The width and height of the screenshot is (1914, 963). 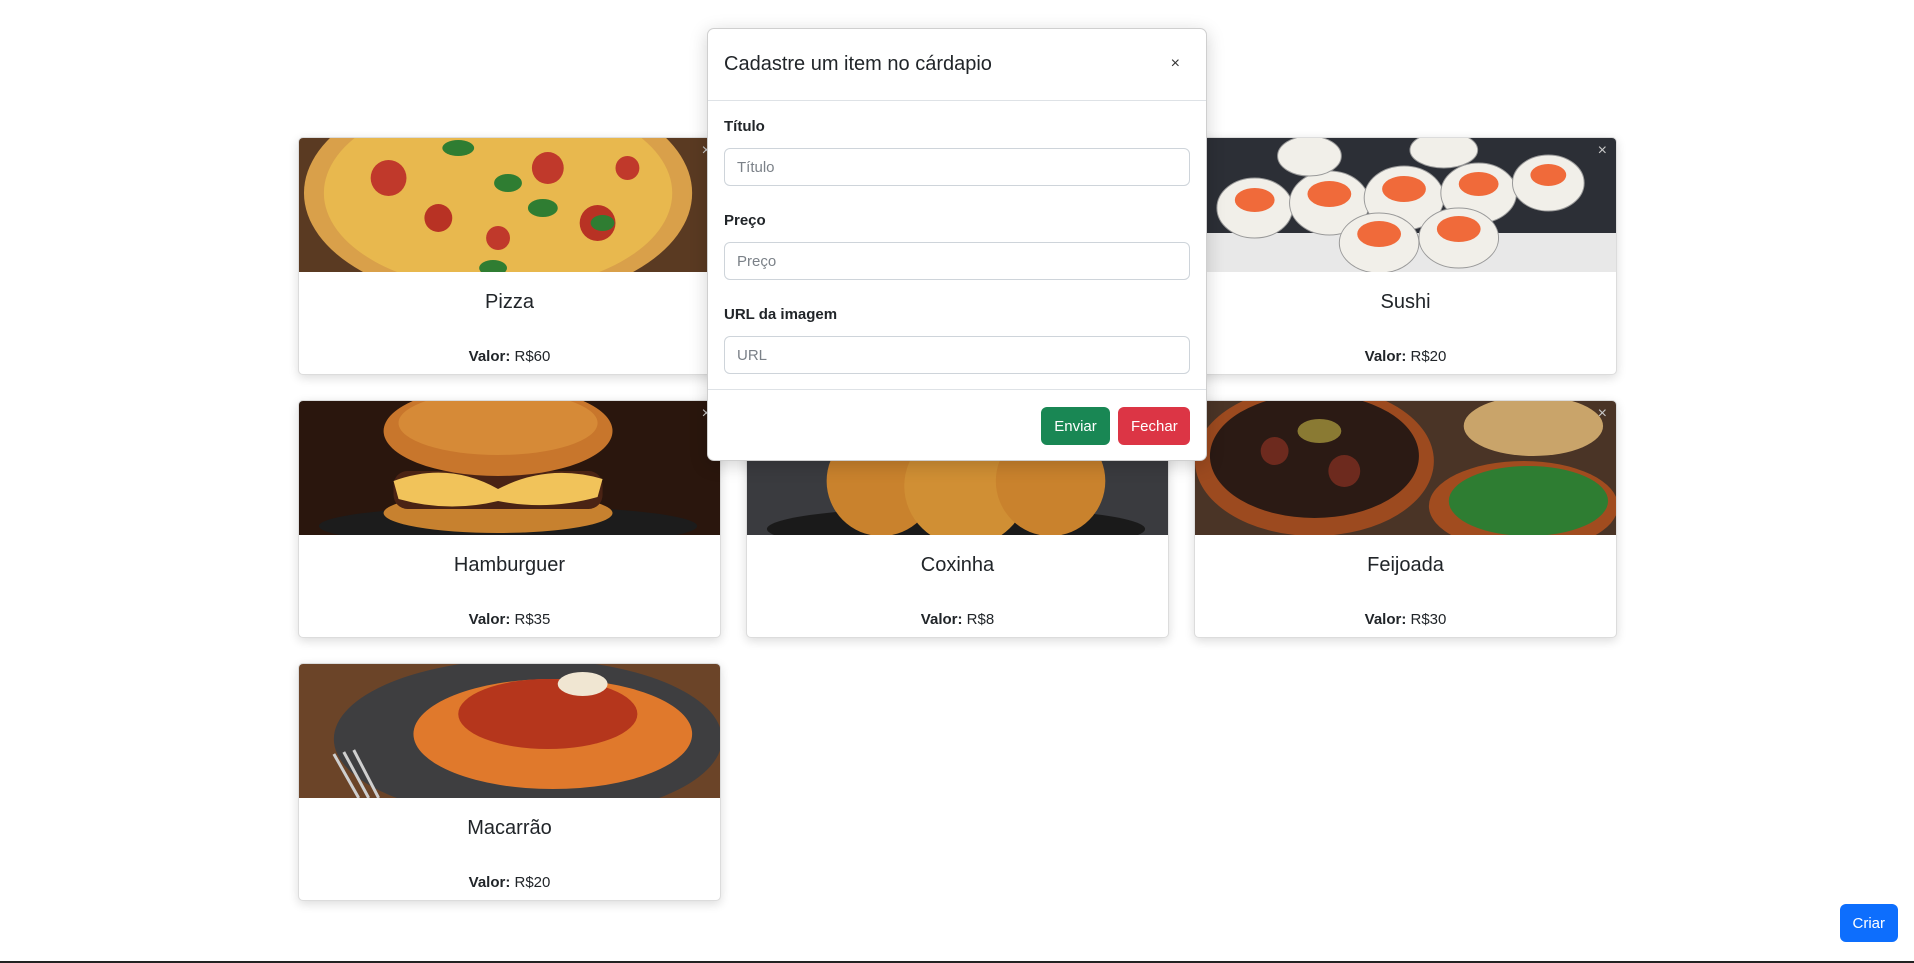 I want to click on burger-image: ×, so click(x=509, y=468).